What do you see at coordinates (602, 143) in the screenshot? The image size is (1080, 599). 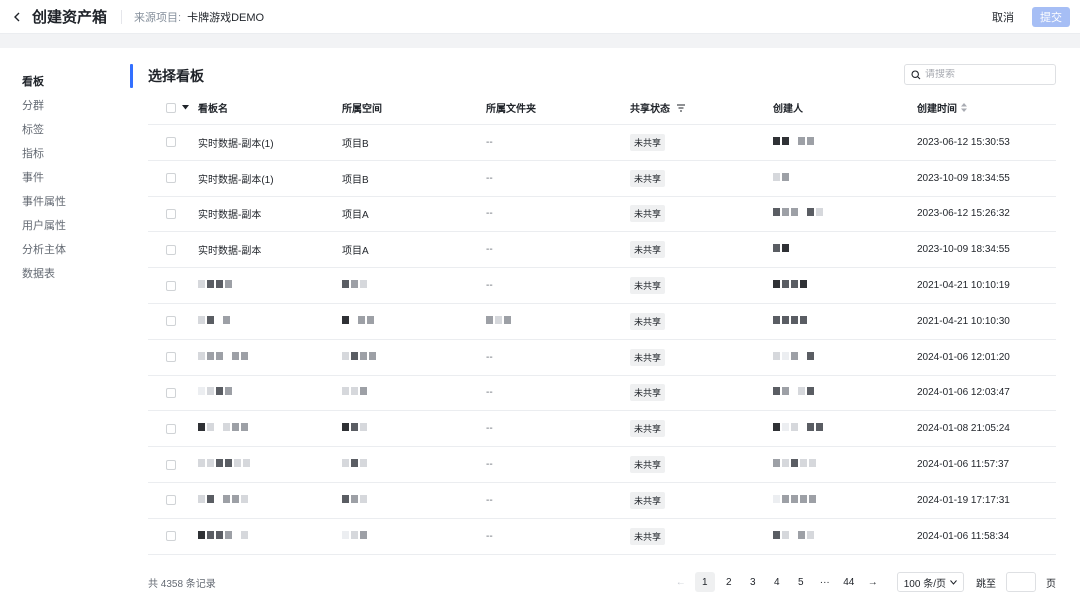 I see `table-row: 实时数据-副本(1) 项目B -- 未共享 2023-06-12 15:30:53` at bounding box center [602, 143].